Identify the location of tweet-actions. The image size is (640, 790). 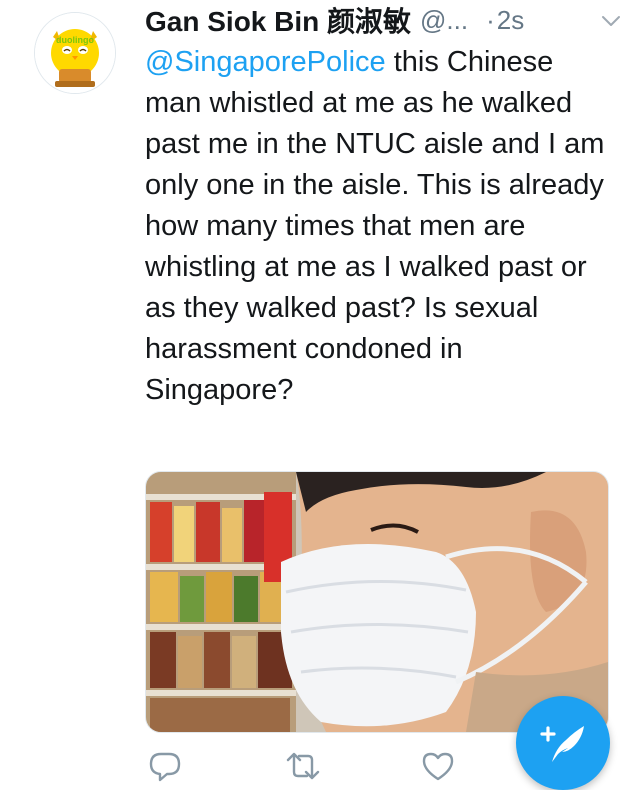
(315, 766).